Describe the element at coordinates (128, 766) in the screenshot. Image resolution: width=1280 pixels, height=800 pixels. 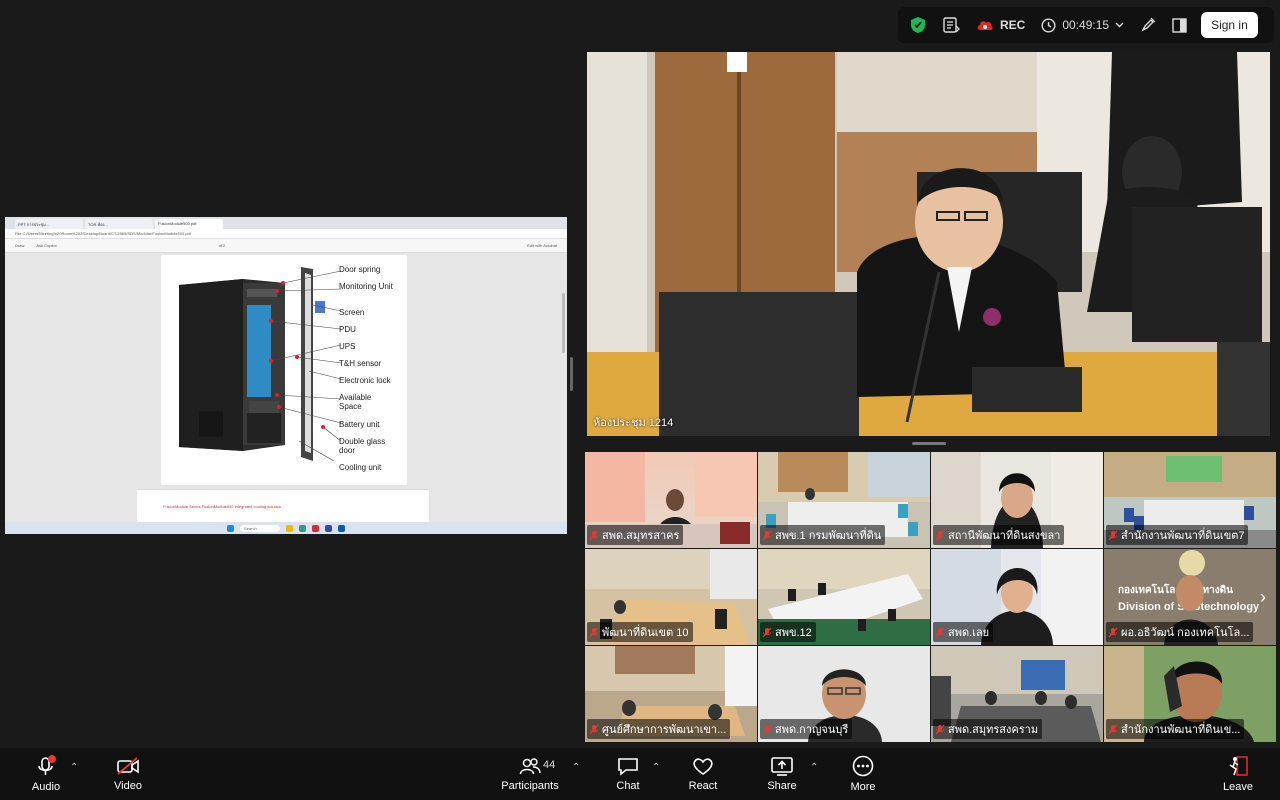
I see `video-off-icon` at that location.